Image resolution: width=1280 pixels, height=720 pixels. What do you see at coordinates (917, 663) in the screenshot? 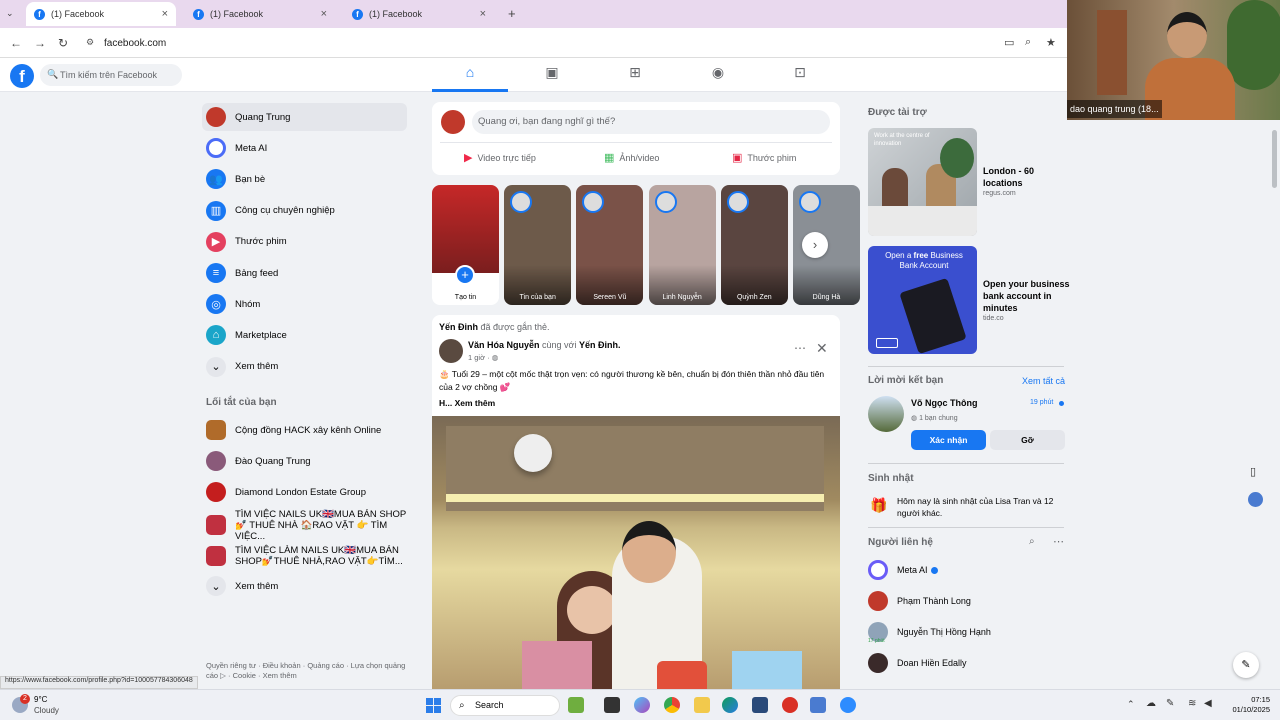
I see `contact-item: Doan Hiền Edally` at bounding box center [917, 663].